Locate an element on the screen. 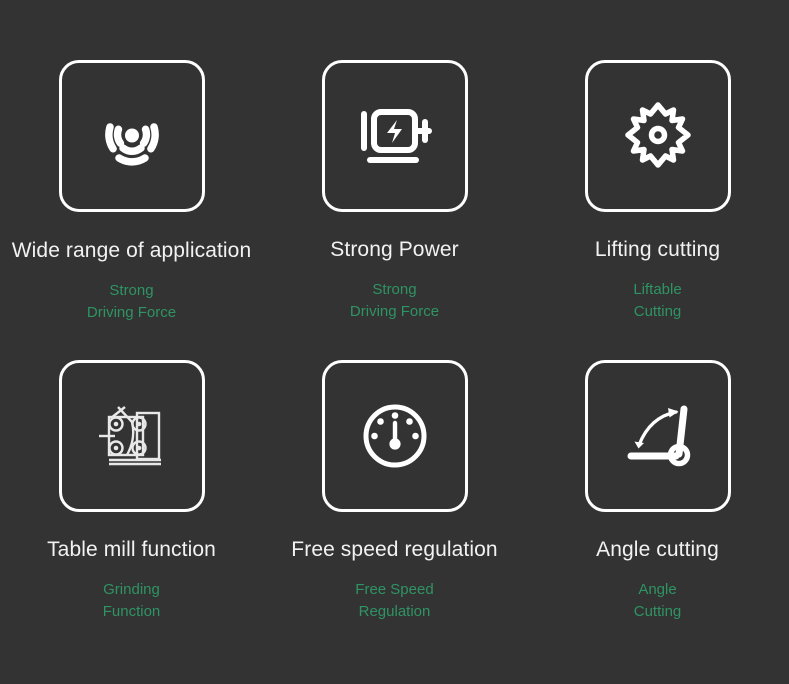  feature-subtitle-line-1: Angle is located at coordinates (657, 589).